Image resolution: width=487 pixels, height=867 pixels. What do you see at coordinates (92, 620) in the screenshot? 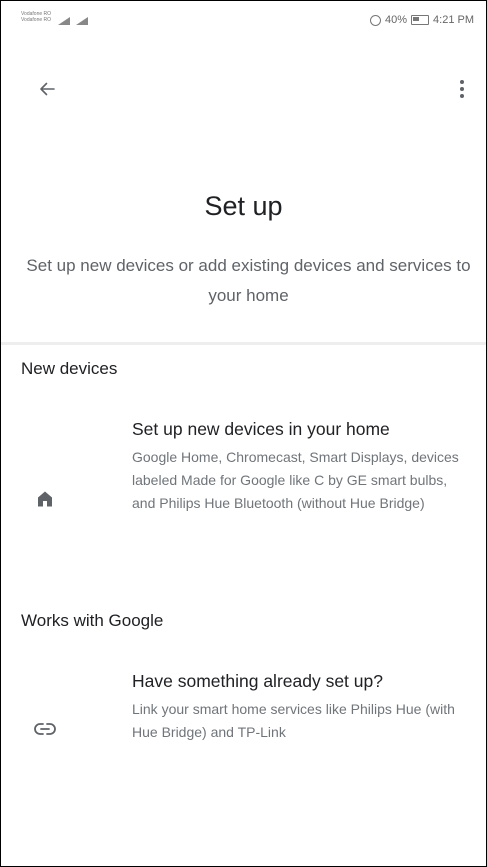
I see `section-header-works-with-google: Works with Google` at bounding box center [92, 620].